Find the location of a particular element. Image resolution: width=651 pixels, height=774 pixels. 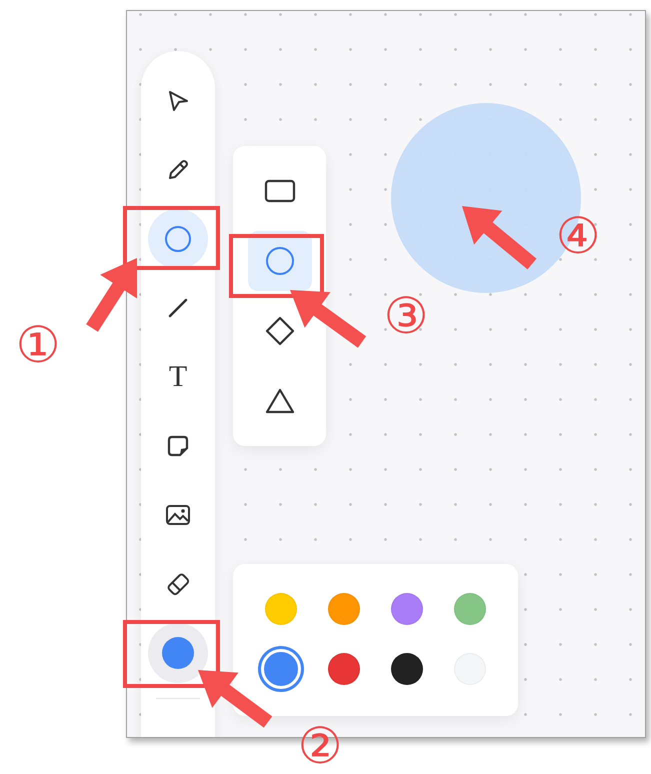

text-tool-button: T is located at coordinates (178, 377).